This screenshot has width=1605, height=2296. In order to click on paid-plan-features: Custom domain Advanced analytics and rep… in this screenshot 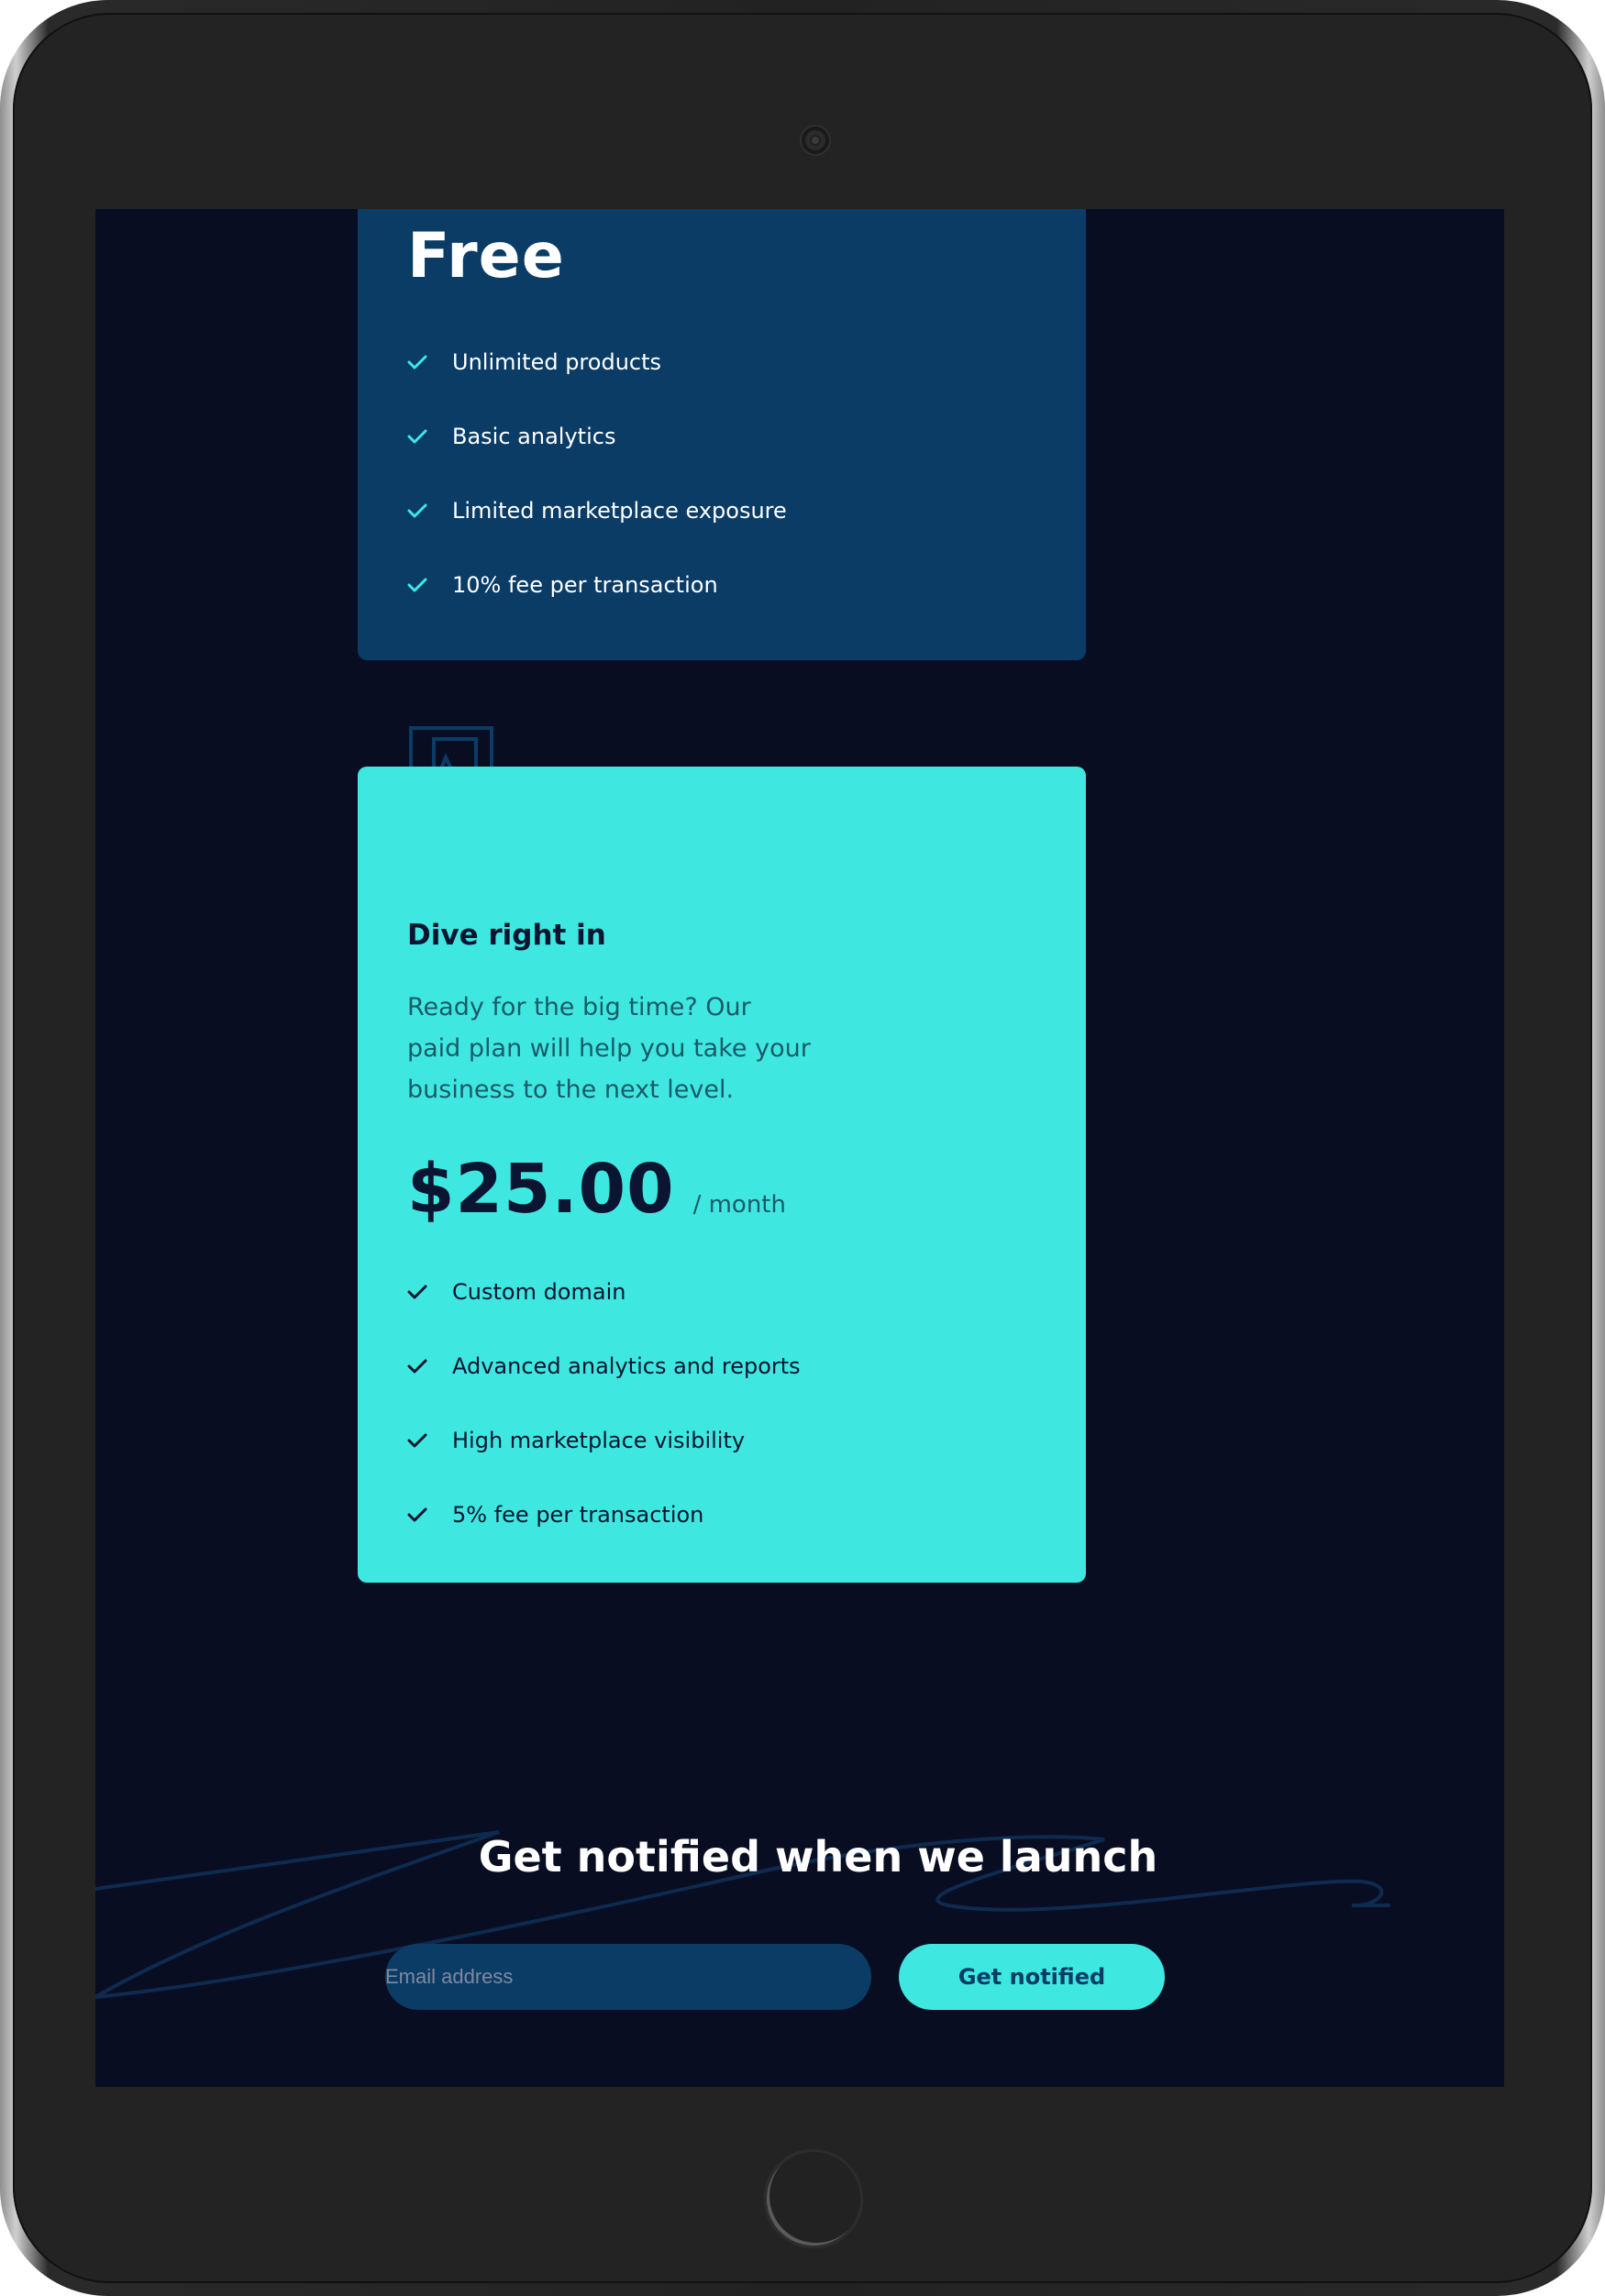, I will do `click(604, 1402)`.